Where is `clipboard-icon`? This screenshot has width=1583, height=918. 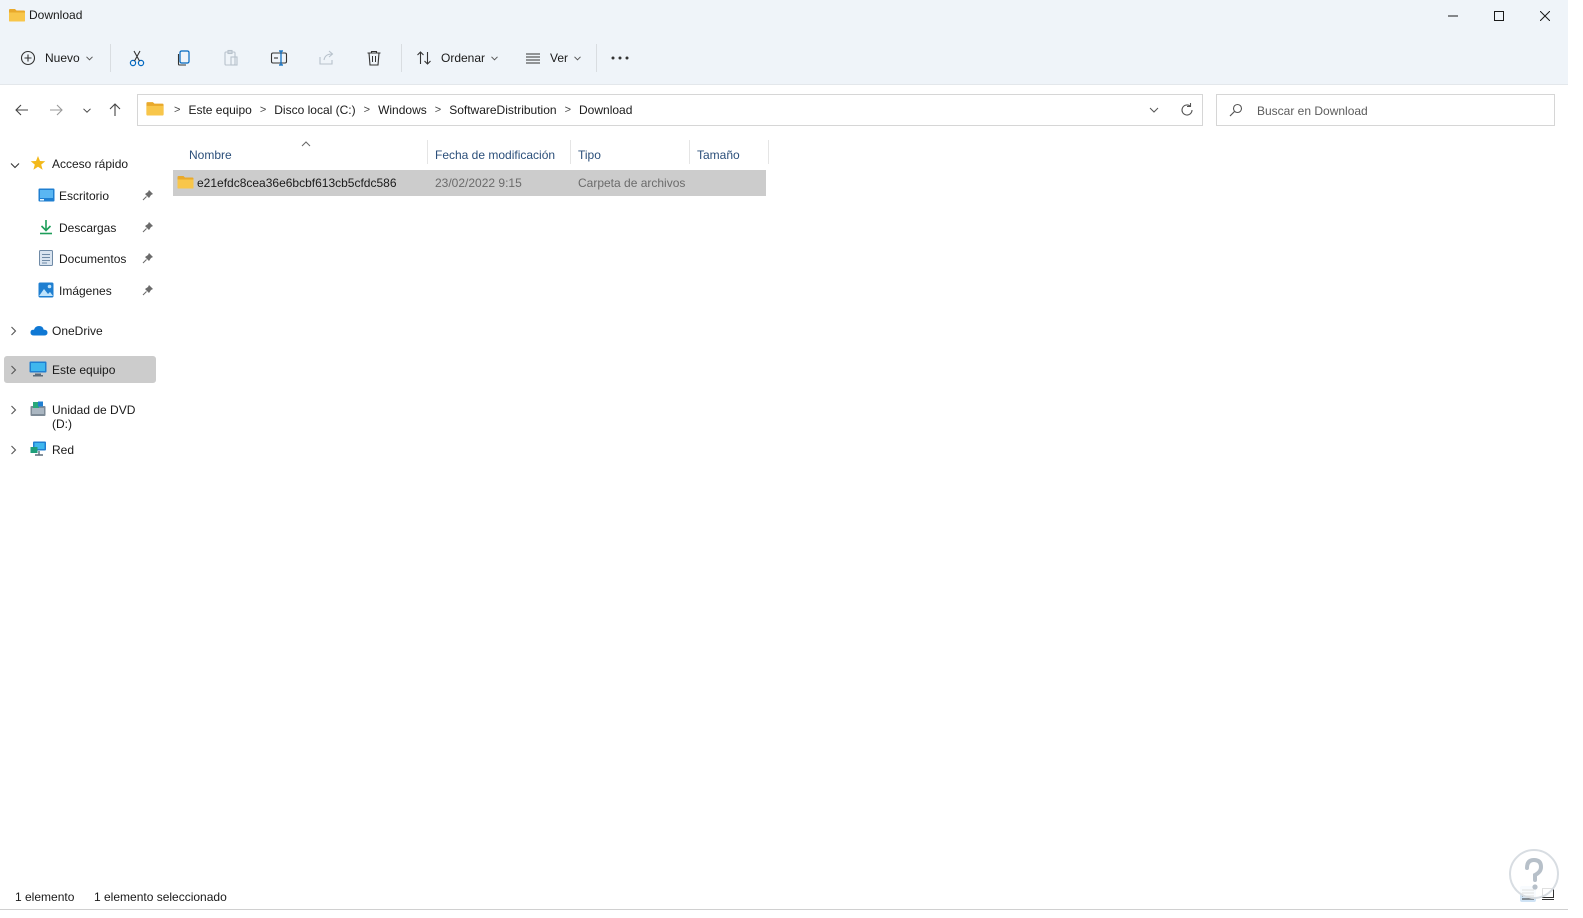 clipboard-icon is located at coordinates (231, 57).